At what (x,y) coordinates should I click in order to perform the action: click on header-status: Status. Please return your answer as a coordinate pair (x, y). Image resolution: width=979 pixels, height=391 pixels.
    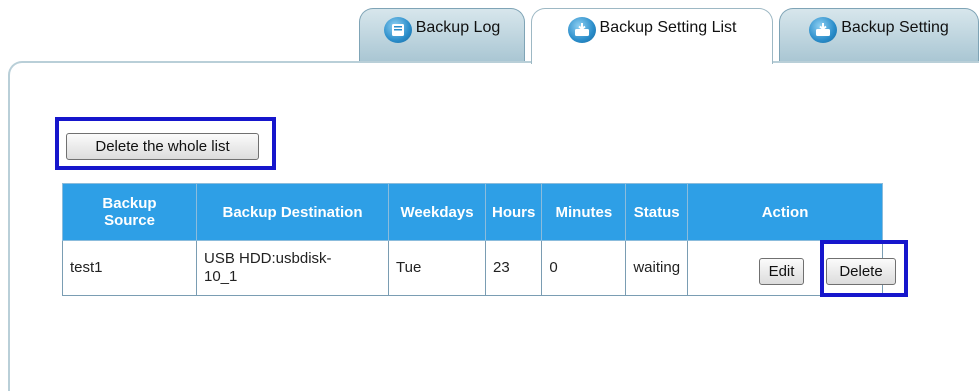
    Looking at the image, I should click on (657, 212).